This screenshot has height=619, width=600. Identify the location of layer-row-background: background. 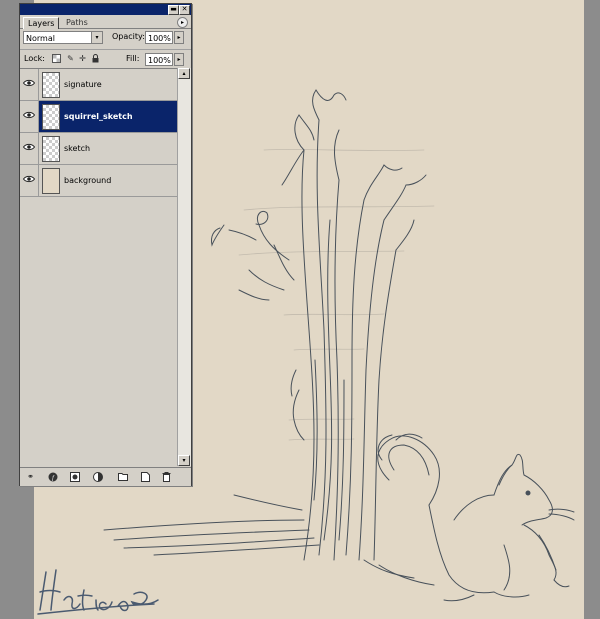
(98, 181).